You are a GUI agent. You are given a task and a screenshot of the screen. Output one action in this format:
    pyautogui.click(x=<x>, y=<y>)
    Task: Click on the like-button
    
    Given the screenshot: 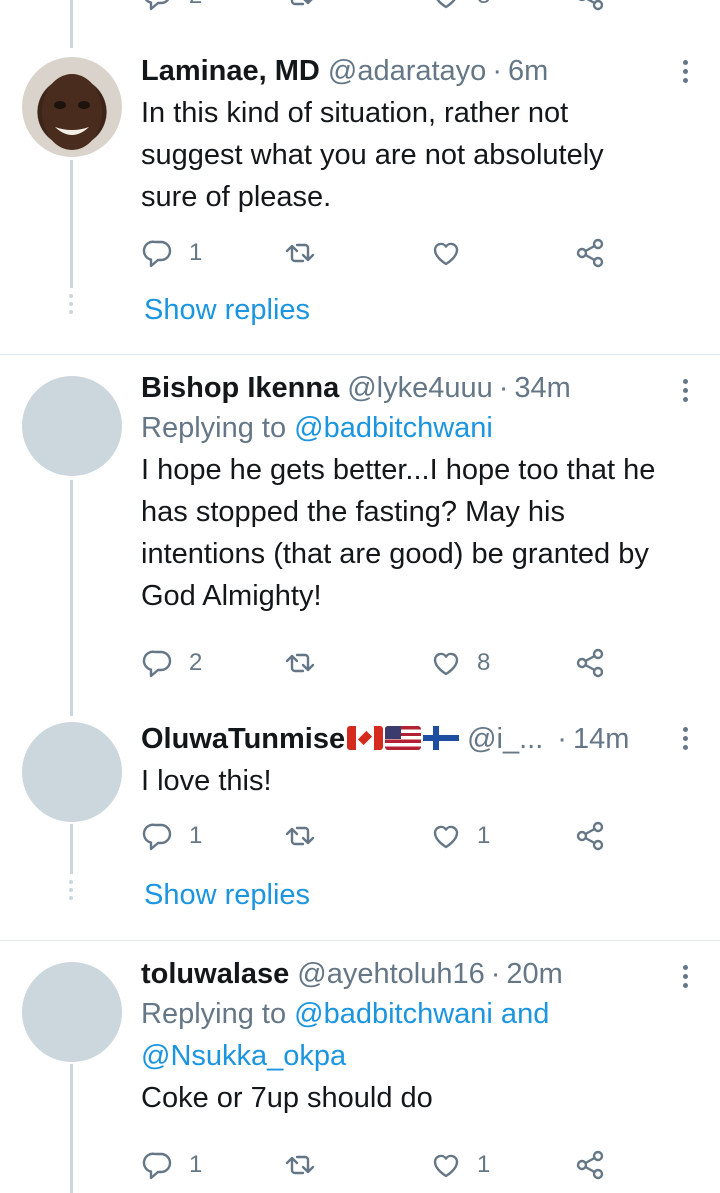 What is the action you would take?
    pyautogui.click(x=453, y=253)
    